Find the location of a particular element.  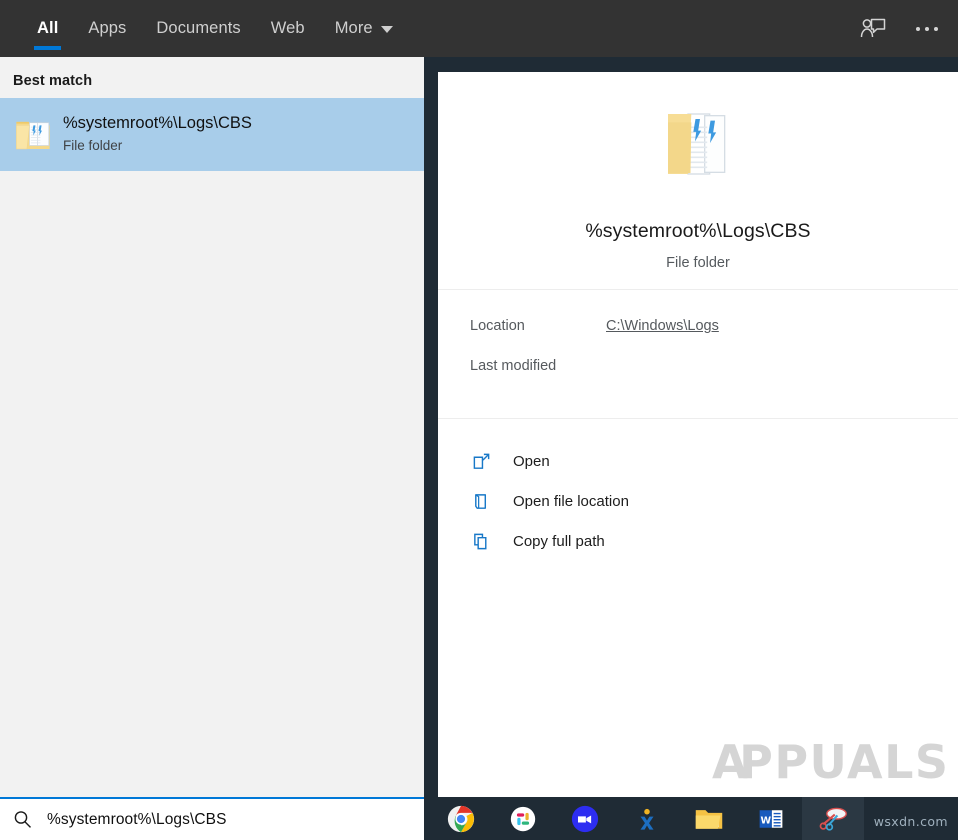

tab-all: All is located at coordinates (47, 28).